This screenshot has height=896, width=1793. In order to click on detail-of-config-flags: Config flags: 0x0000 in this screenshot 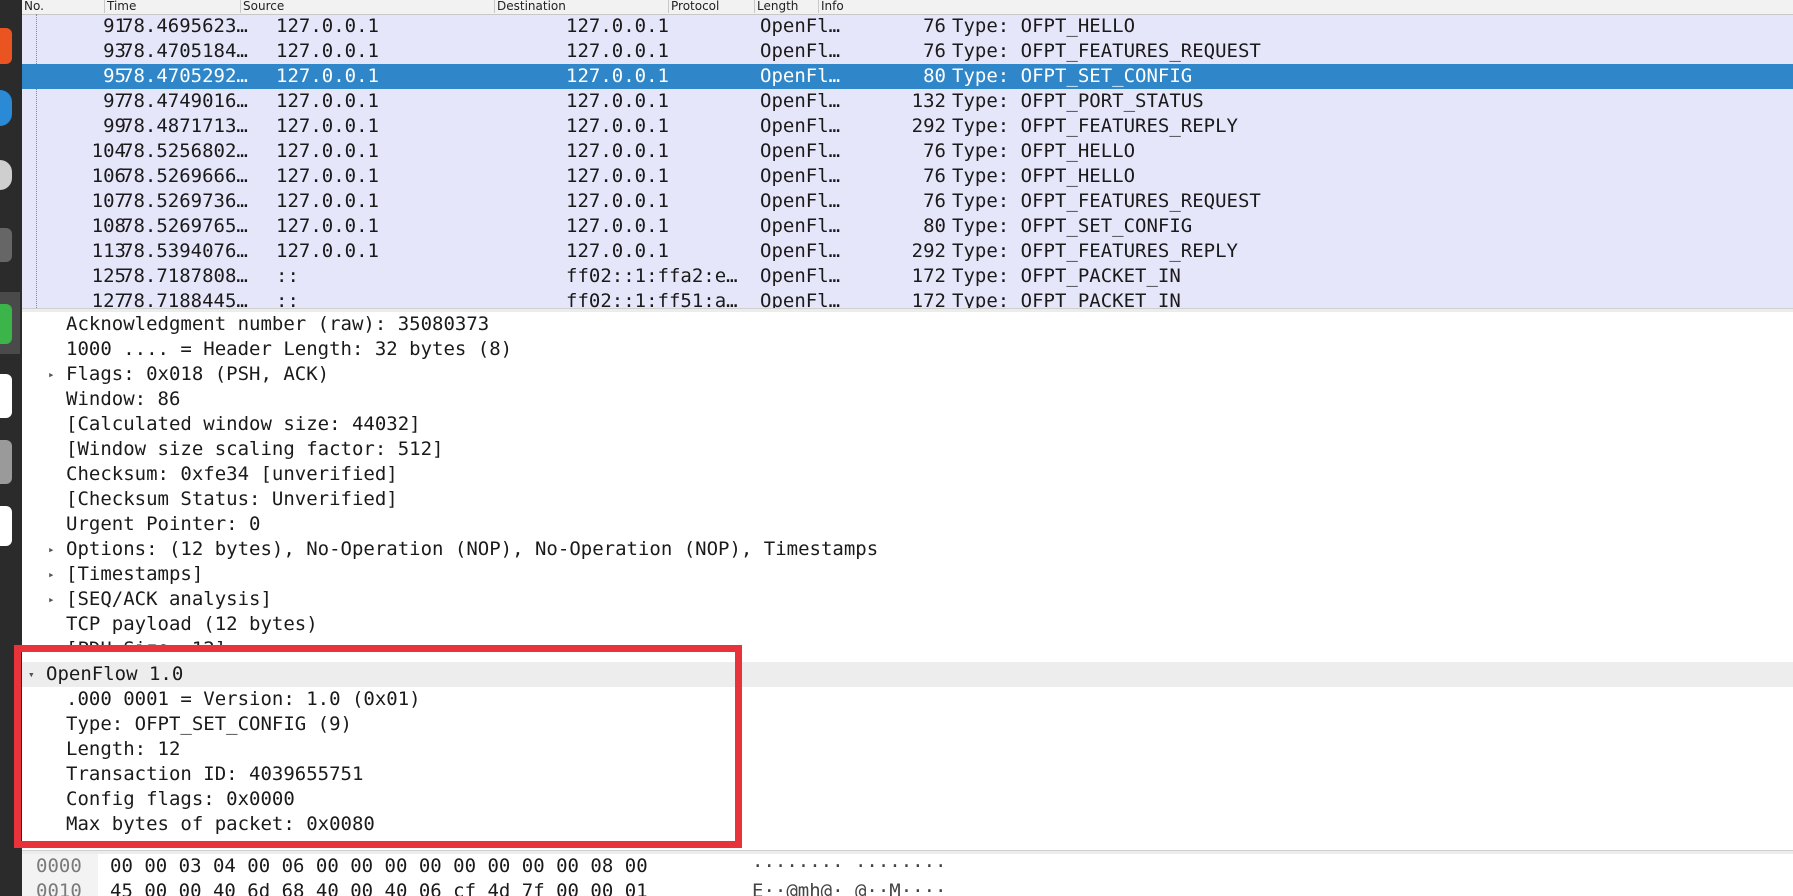, I will do `click(907, 799)`.